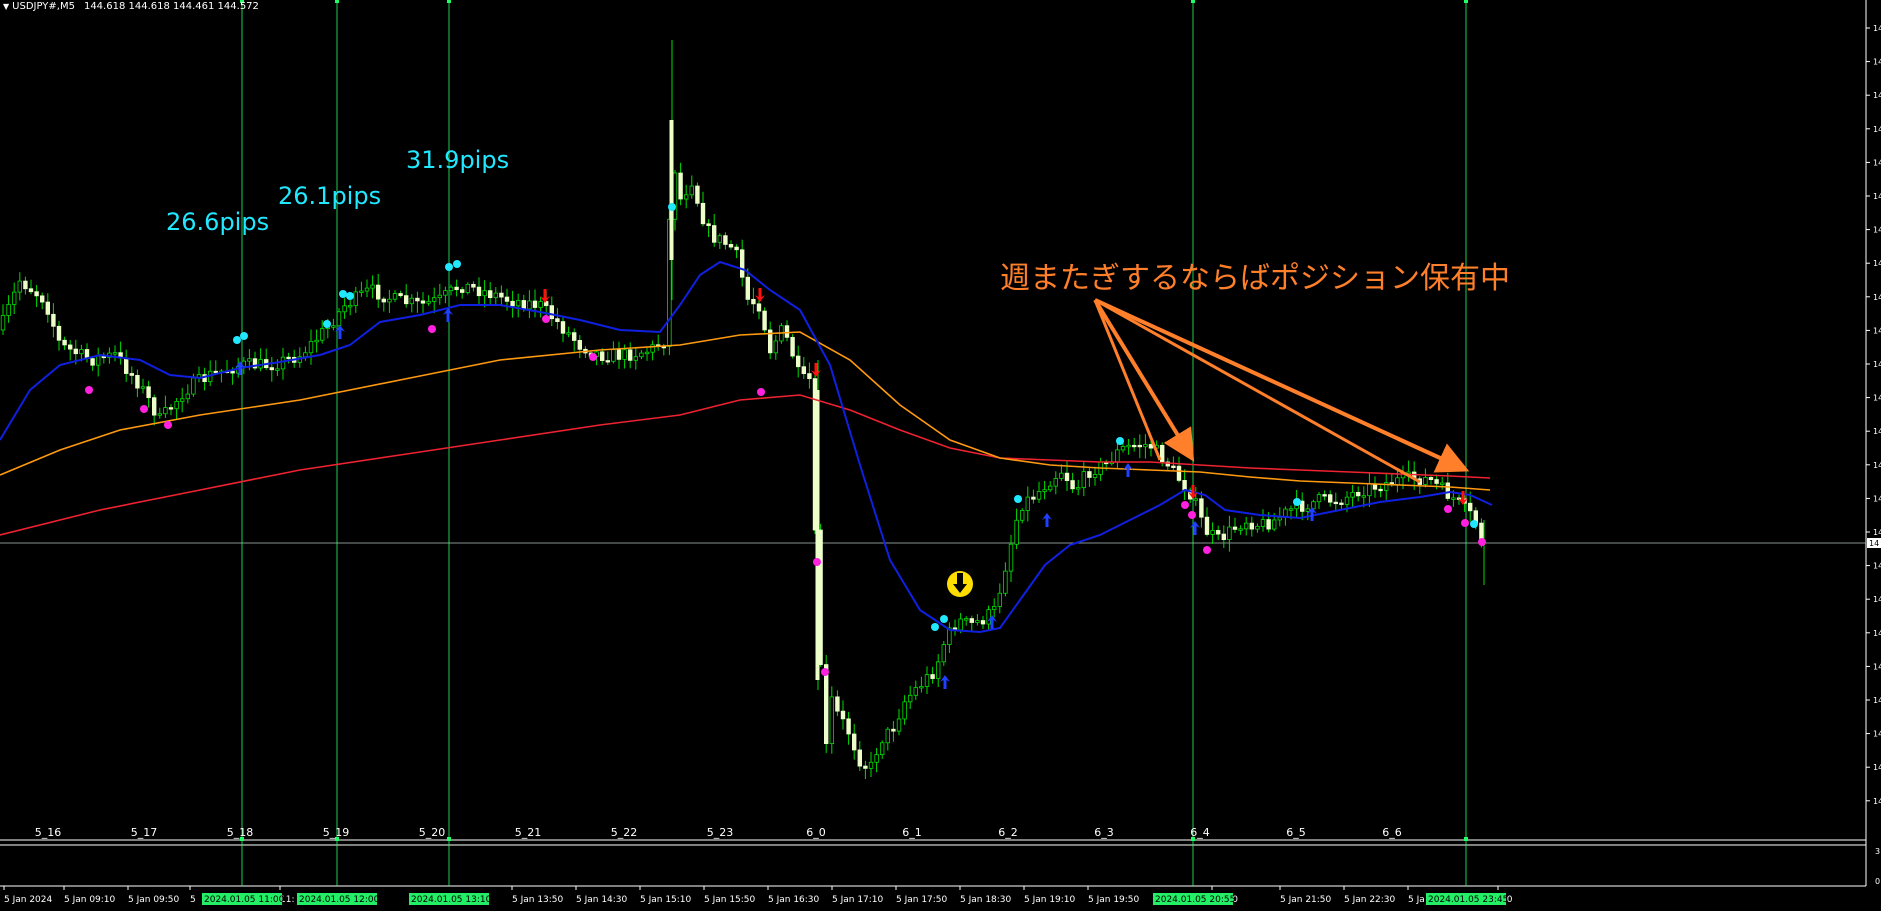  Describe the element at coordinates (760, 295) in the screenshot. I see `sell-arrow-icon` at that location.